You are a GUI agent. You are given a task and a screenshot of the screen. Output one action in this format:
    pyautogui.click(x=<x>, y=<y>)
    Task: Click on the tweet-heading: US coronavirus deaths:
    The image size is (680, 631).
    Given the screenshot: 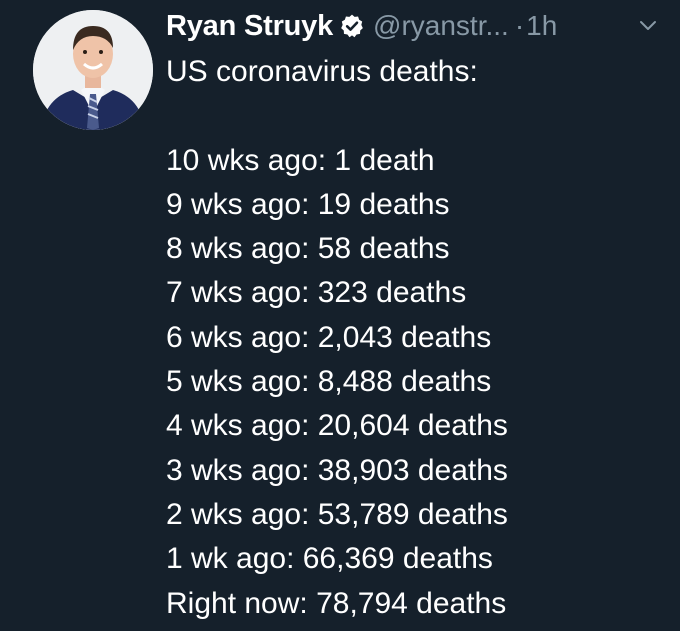 What is the action you would take?
    pyautogui.click(x=322, y=71)
    